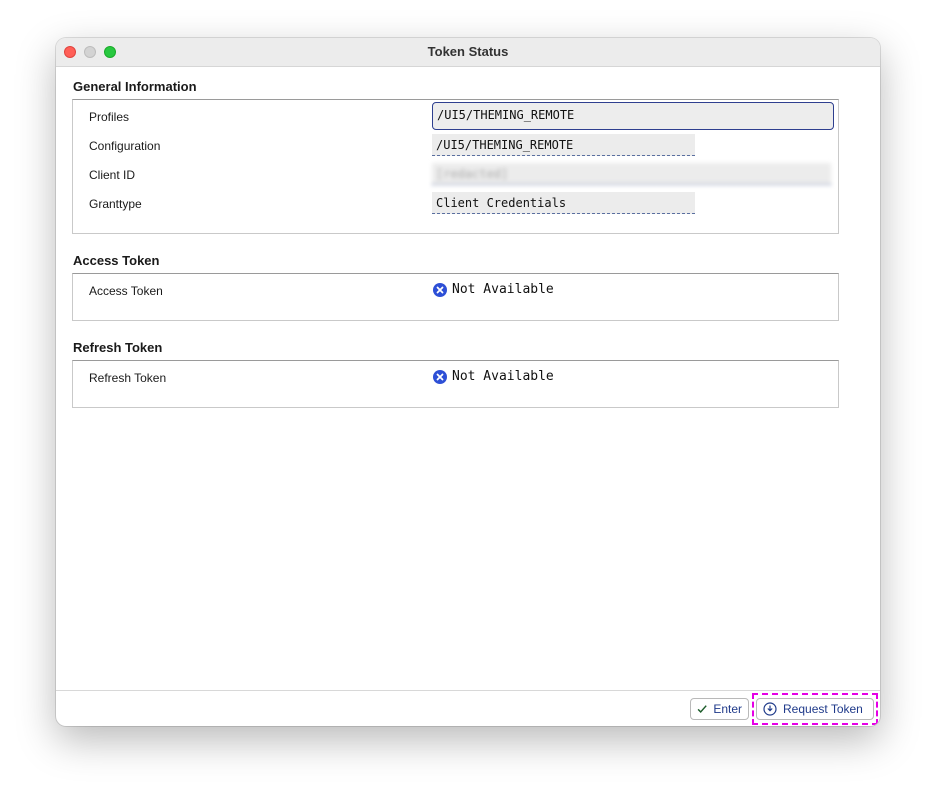 The height and width of the screenshot is (801, 936). I want to click on title-bar: Token Status, so click(468, 52).